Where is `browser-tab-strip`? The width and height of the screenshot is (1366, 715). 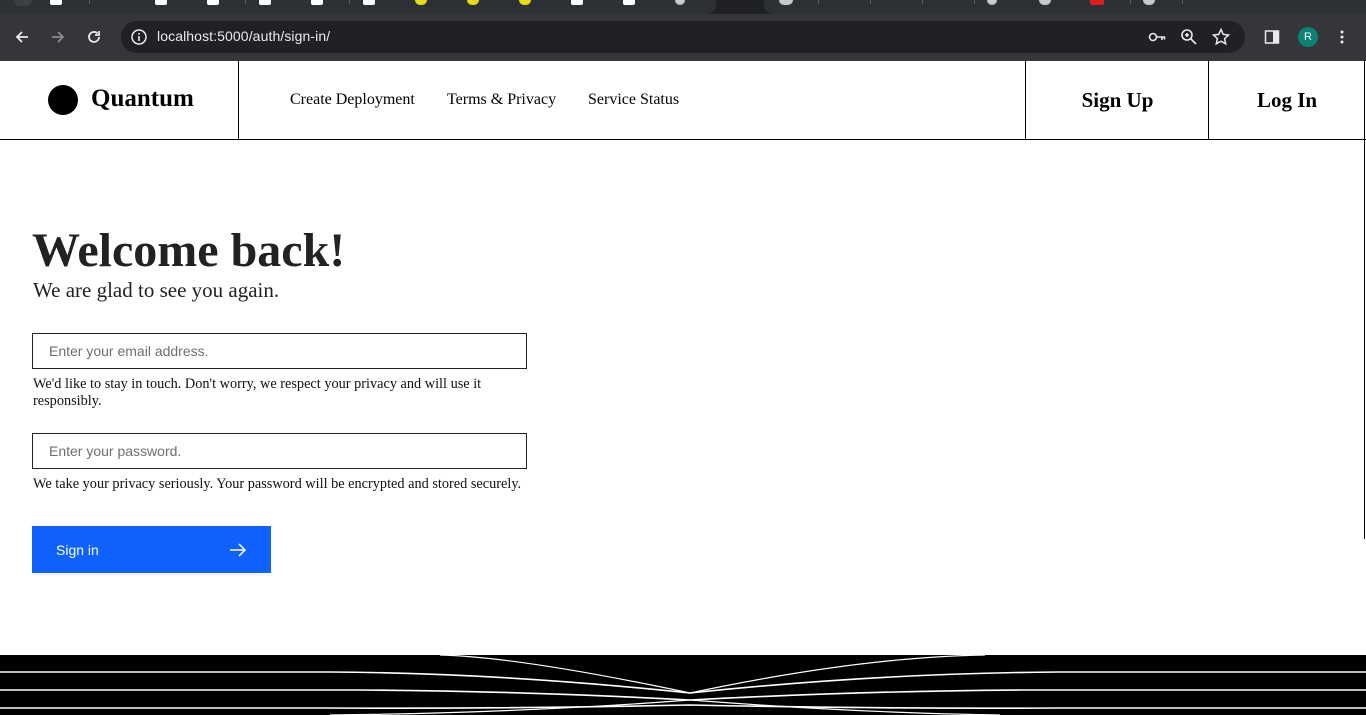
browser-tab-strip is located at coordinates (683, 7).